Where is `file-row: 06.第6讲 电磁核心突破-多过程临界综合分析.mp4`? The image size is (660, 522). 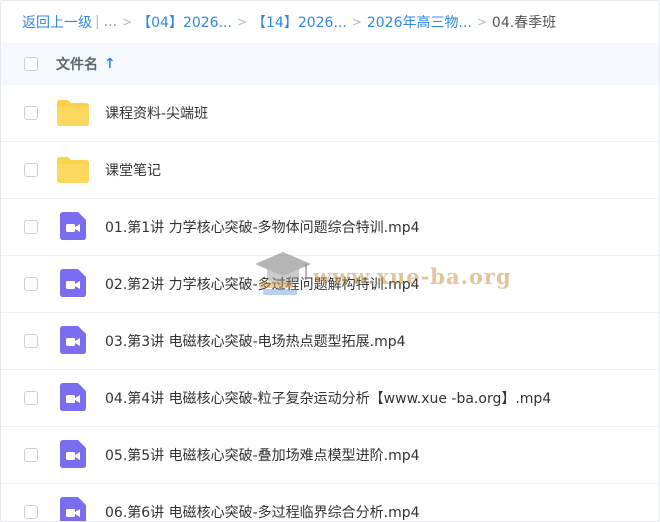
file-row: 06.第6讲 电磁核心突破-多过程临界综合分析.mp4 is located at coordinates (330, 502).